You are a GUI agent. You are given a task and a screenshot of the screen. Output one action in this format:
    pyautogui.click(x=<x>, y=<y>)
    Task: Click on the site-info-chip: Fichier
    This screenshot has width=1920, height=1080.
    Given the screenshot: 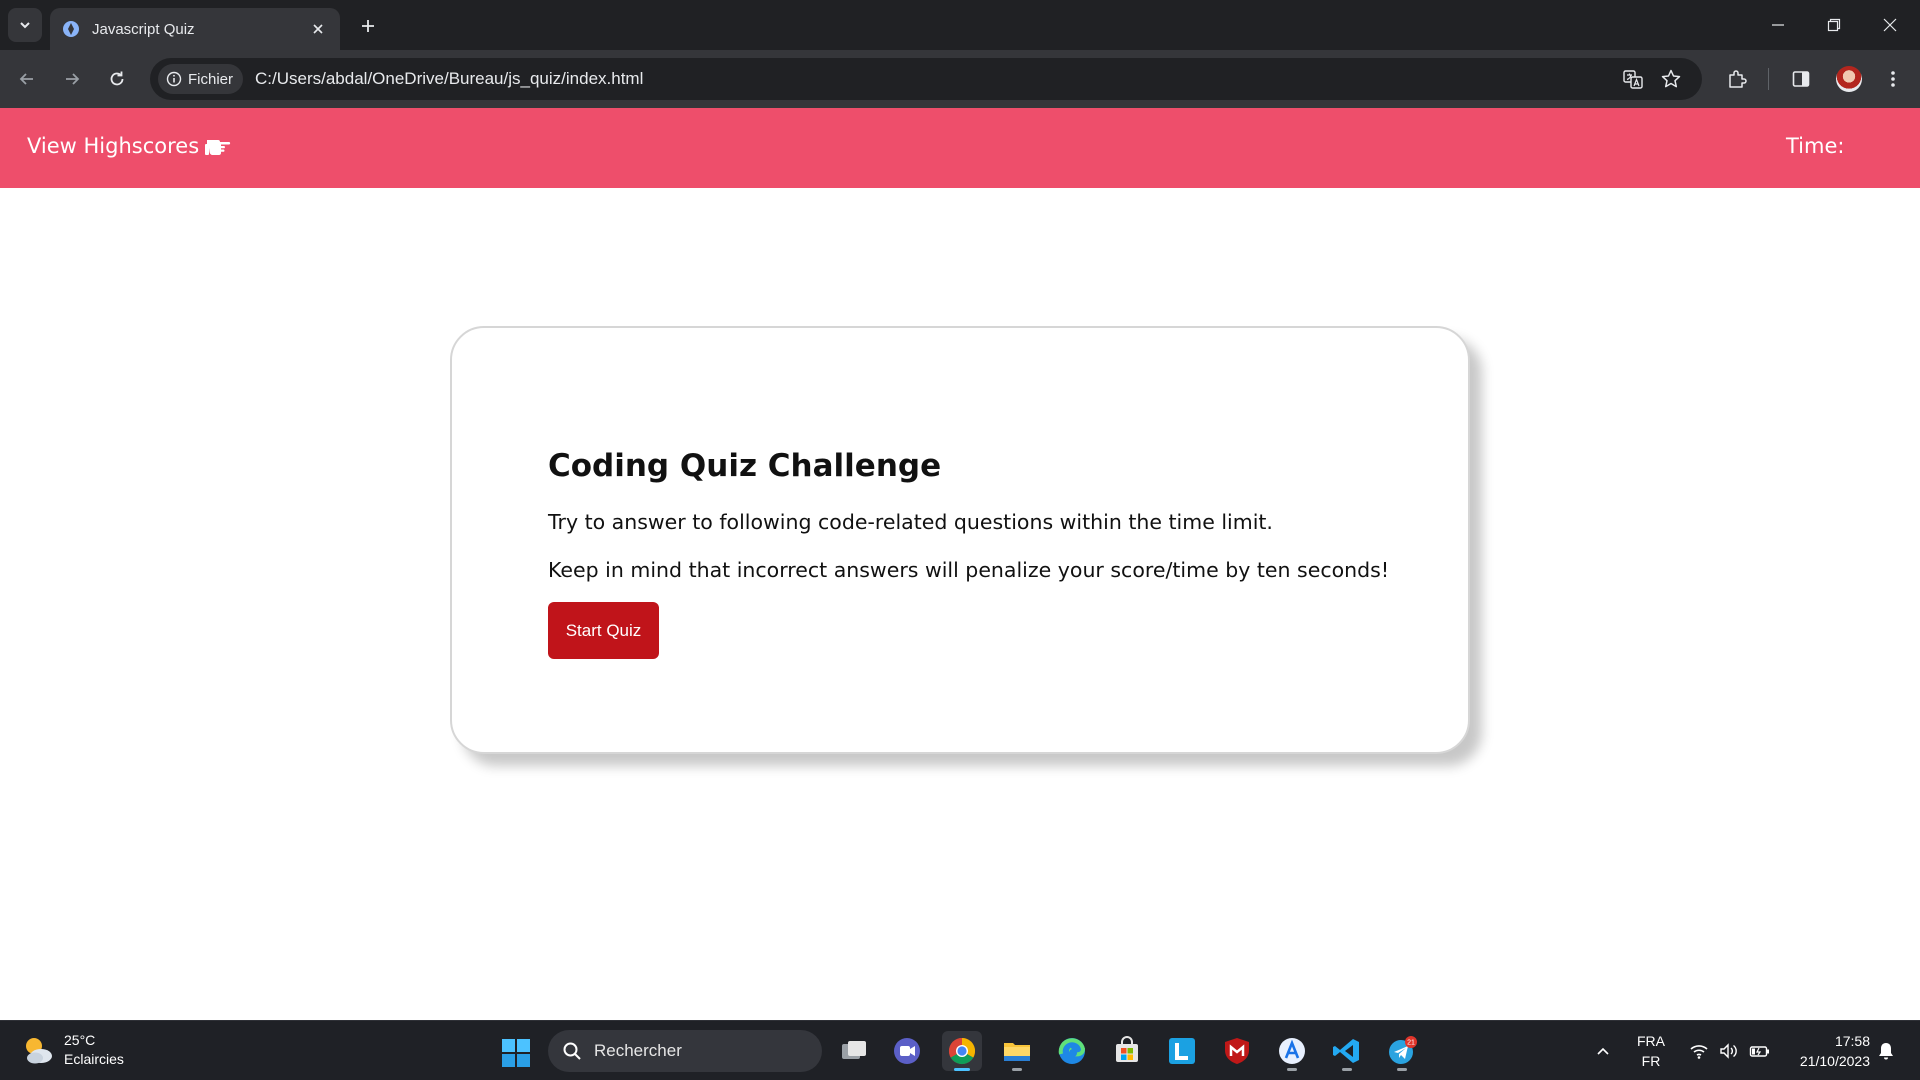 What is the action you would take?
    pyautogui.click(x=201, y=79)
    